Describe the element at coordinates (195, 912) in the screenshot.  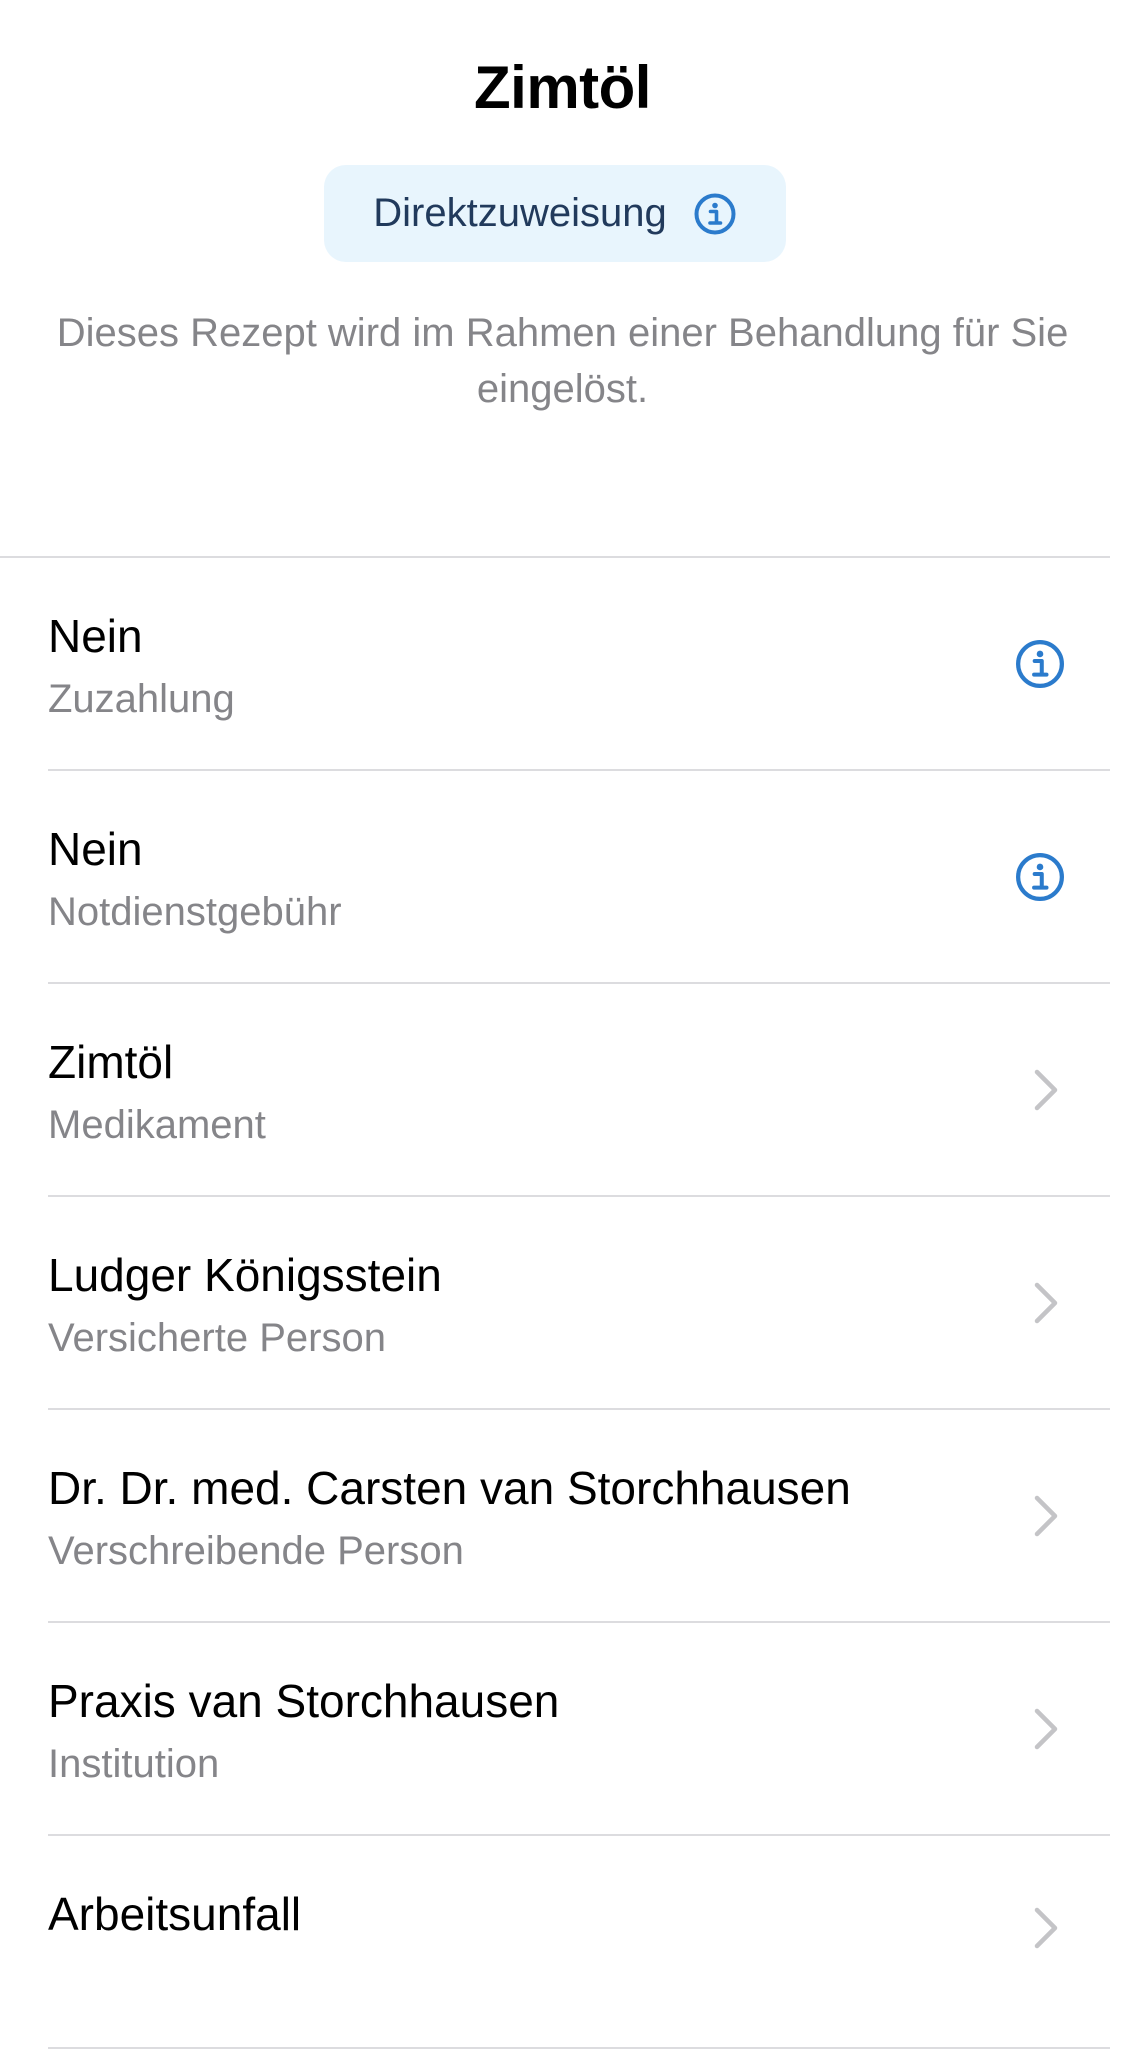
I see `row-label: Notdienstgebühr` at that location.